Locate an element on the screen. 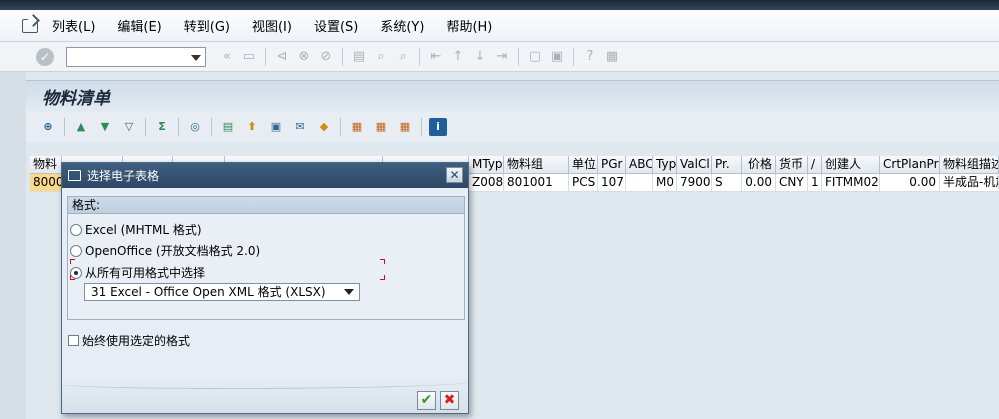  cell-currency: CNY is located at coordinates (792, 183).